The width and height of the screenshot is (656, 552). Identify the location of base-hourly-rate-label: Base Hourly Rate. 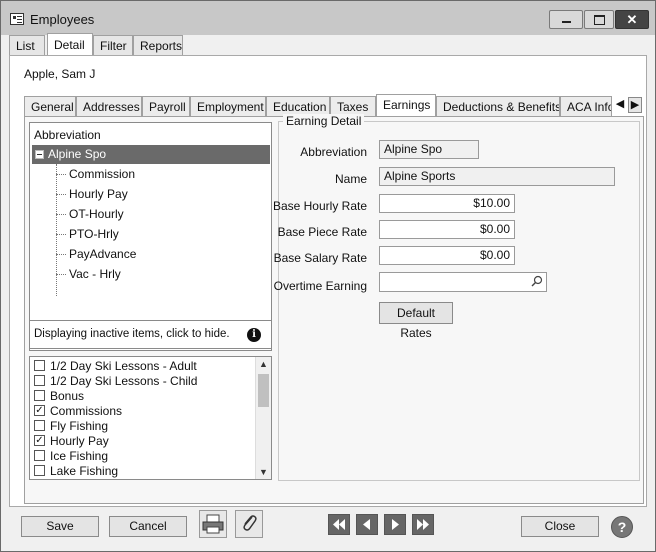
(319, 206).